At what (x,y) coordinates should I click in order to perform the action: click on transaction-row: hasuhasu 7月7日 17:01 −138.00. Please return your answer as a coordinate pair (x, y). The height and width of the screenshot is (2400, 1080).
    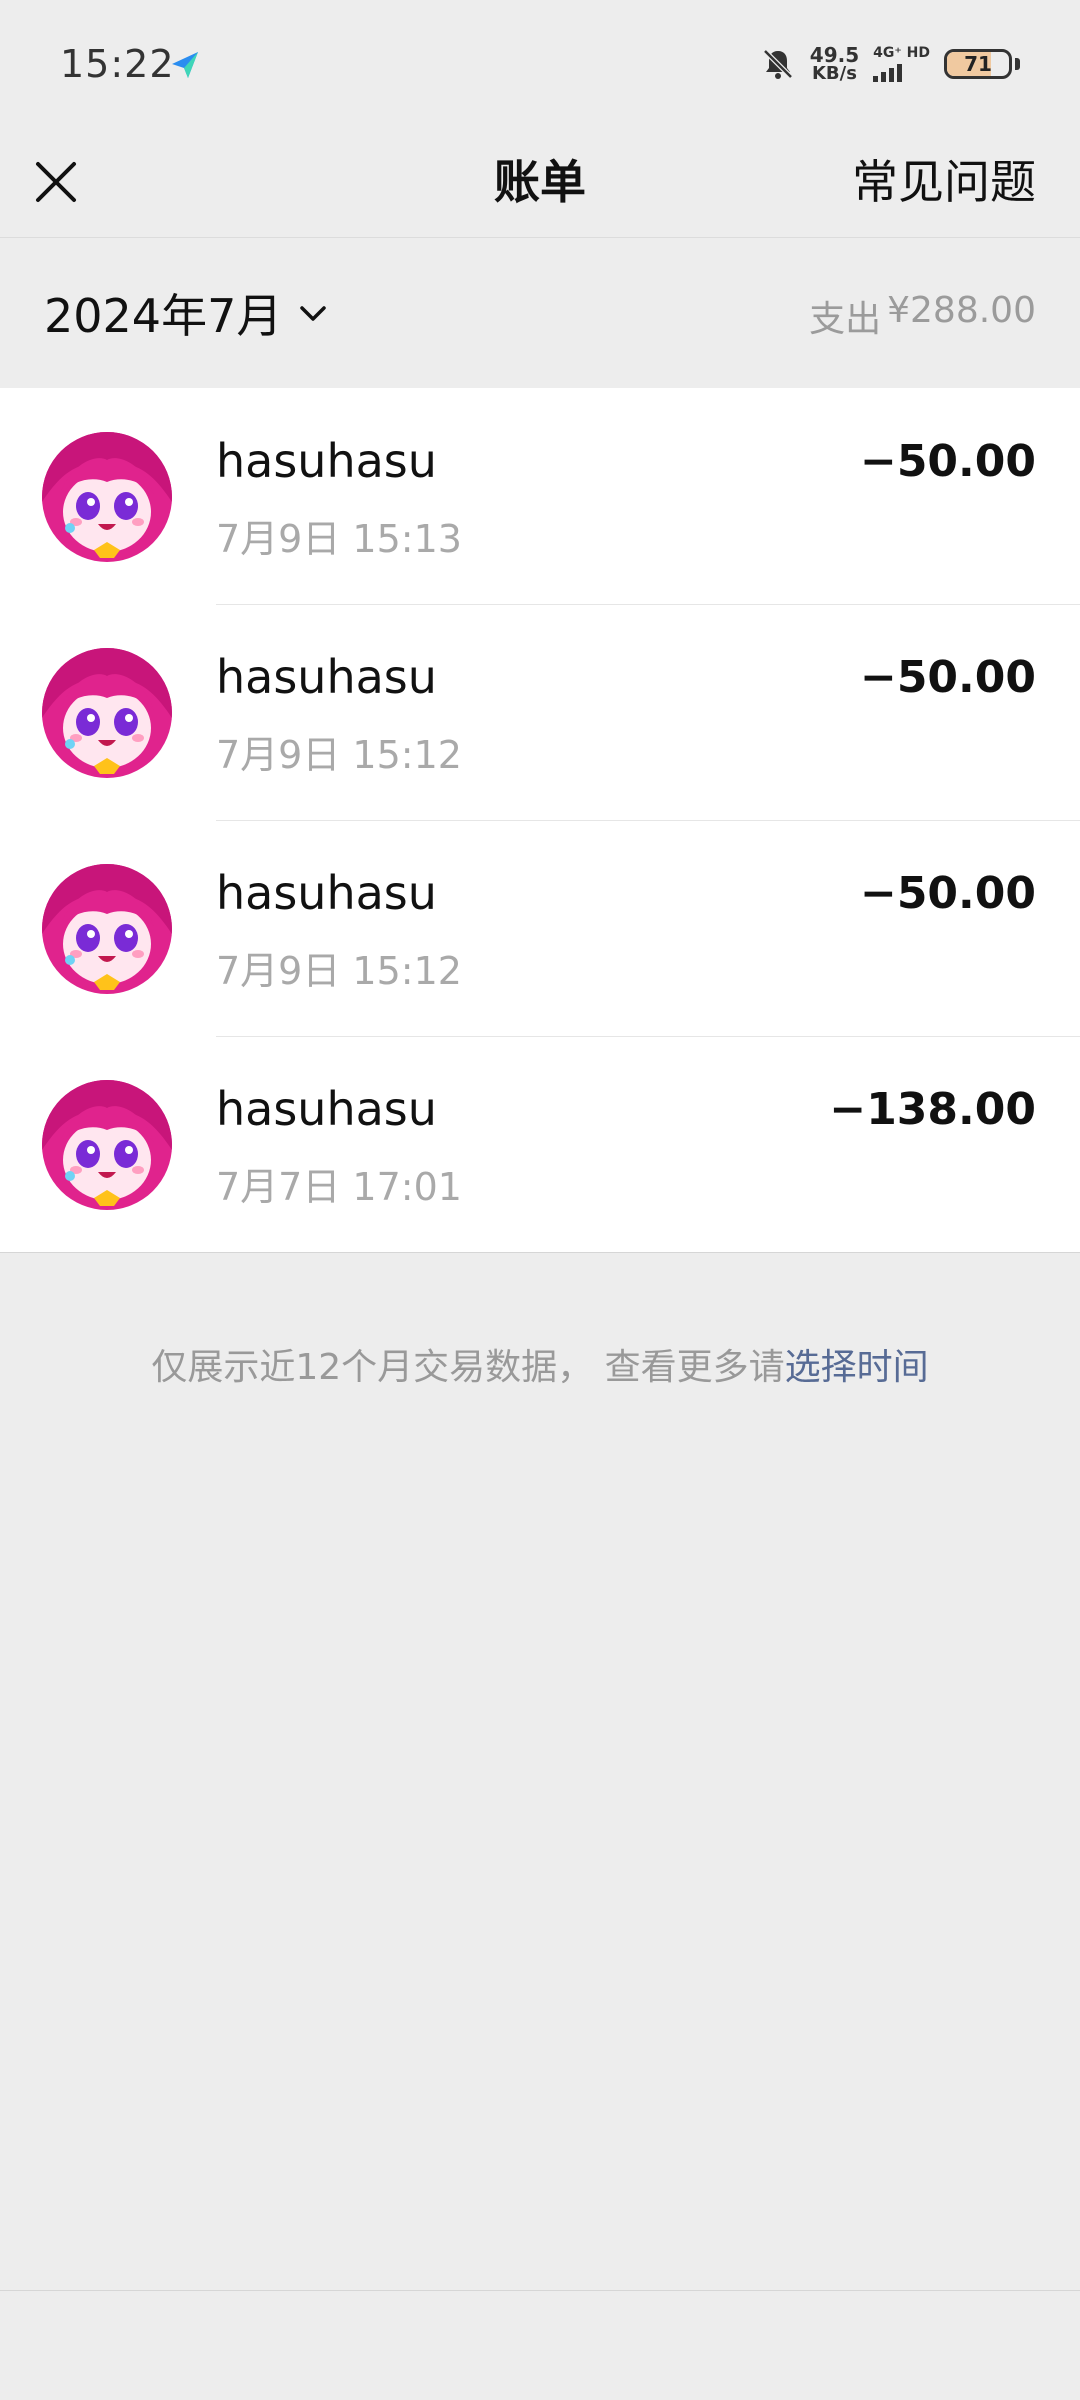
    Looking at the image, I should click on (540, 1144).